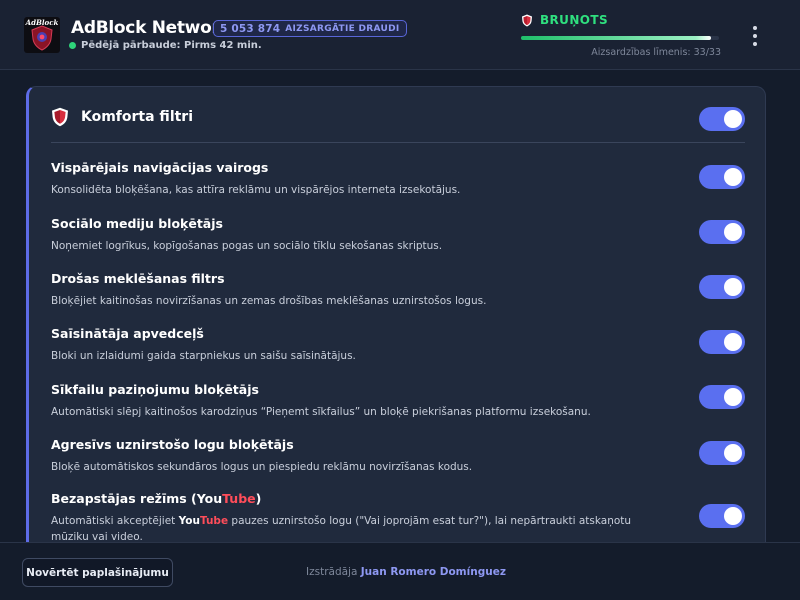 This screenshot has height=600, width=800. Describe the element at coordinates (722, 119) in the screenshot. I see `master-toggle` at that location.